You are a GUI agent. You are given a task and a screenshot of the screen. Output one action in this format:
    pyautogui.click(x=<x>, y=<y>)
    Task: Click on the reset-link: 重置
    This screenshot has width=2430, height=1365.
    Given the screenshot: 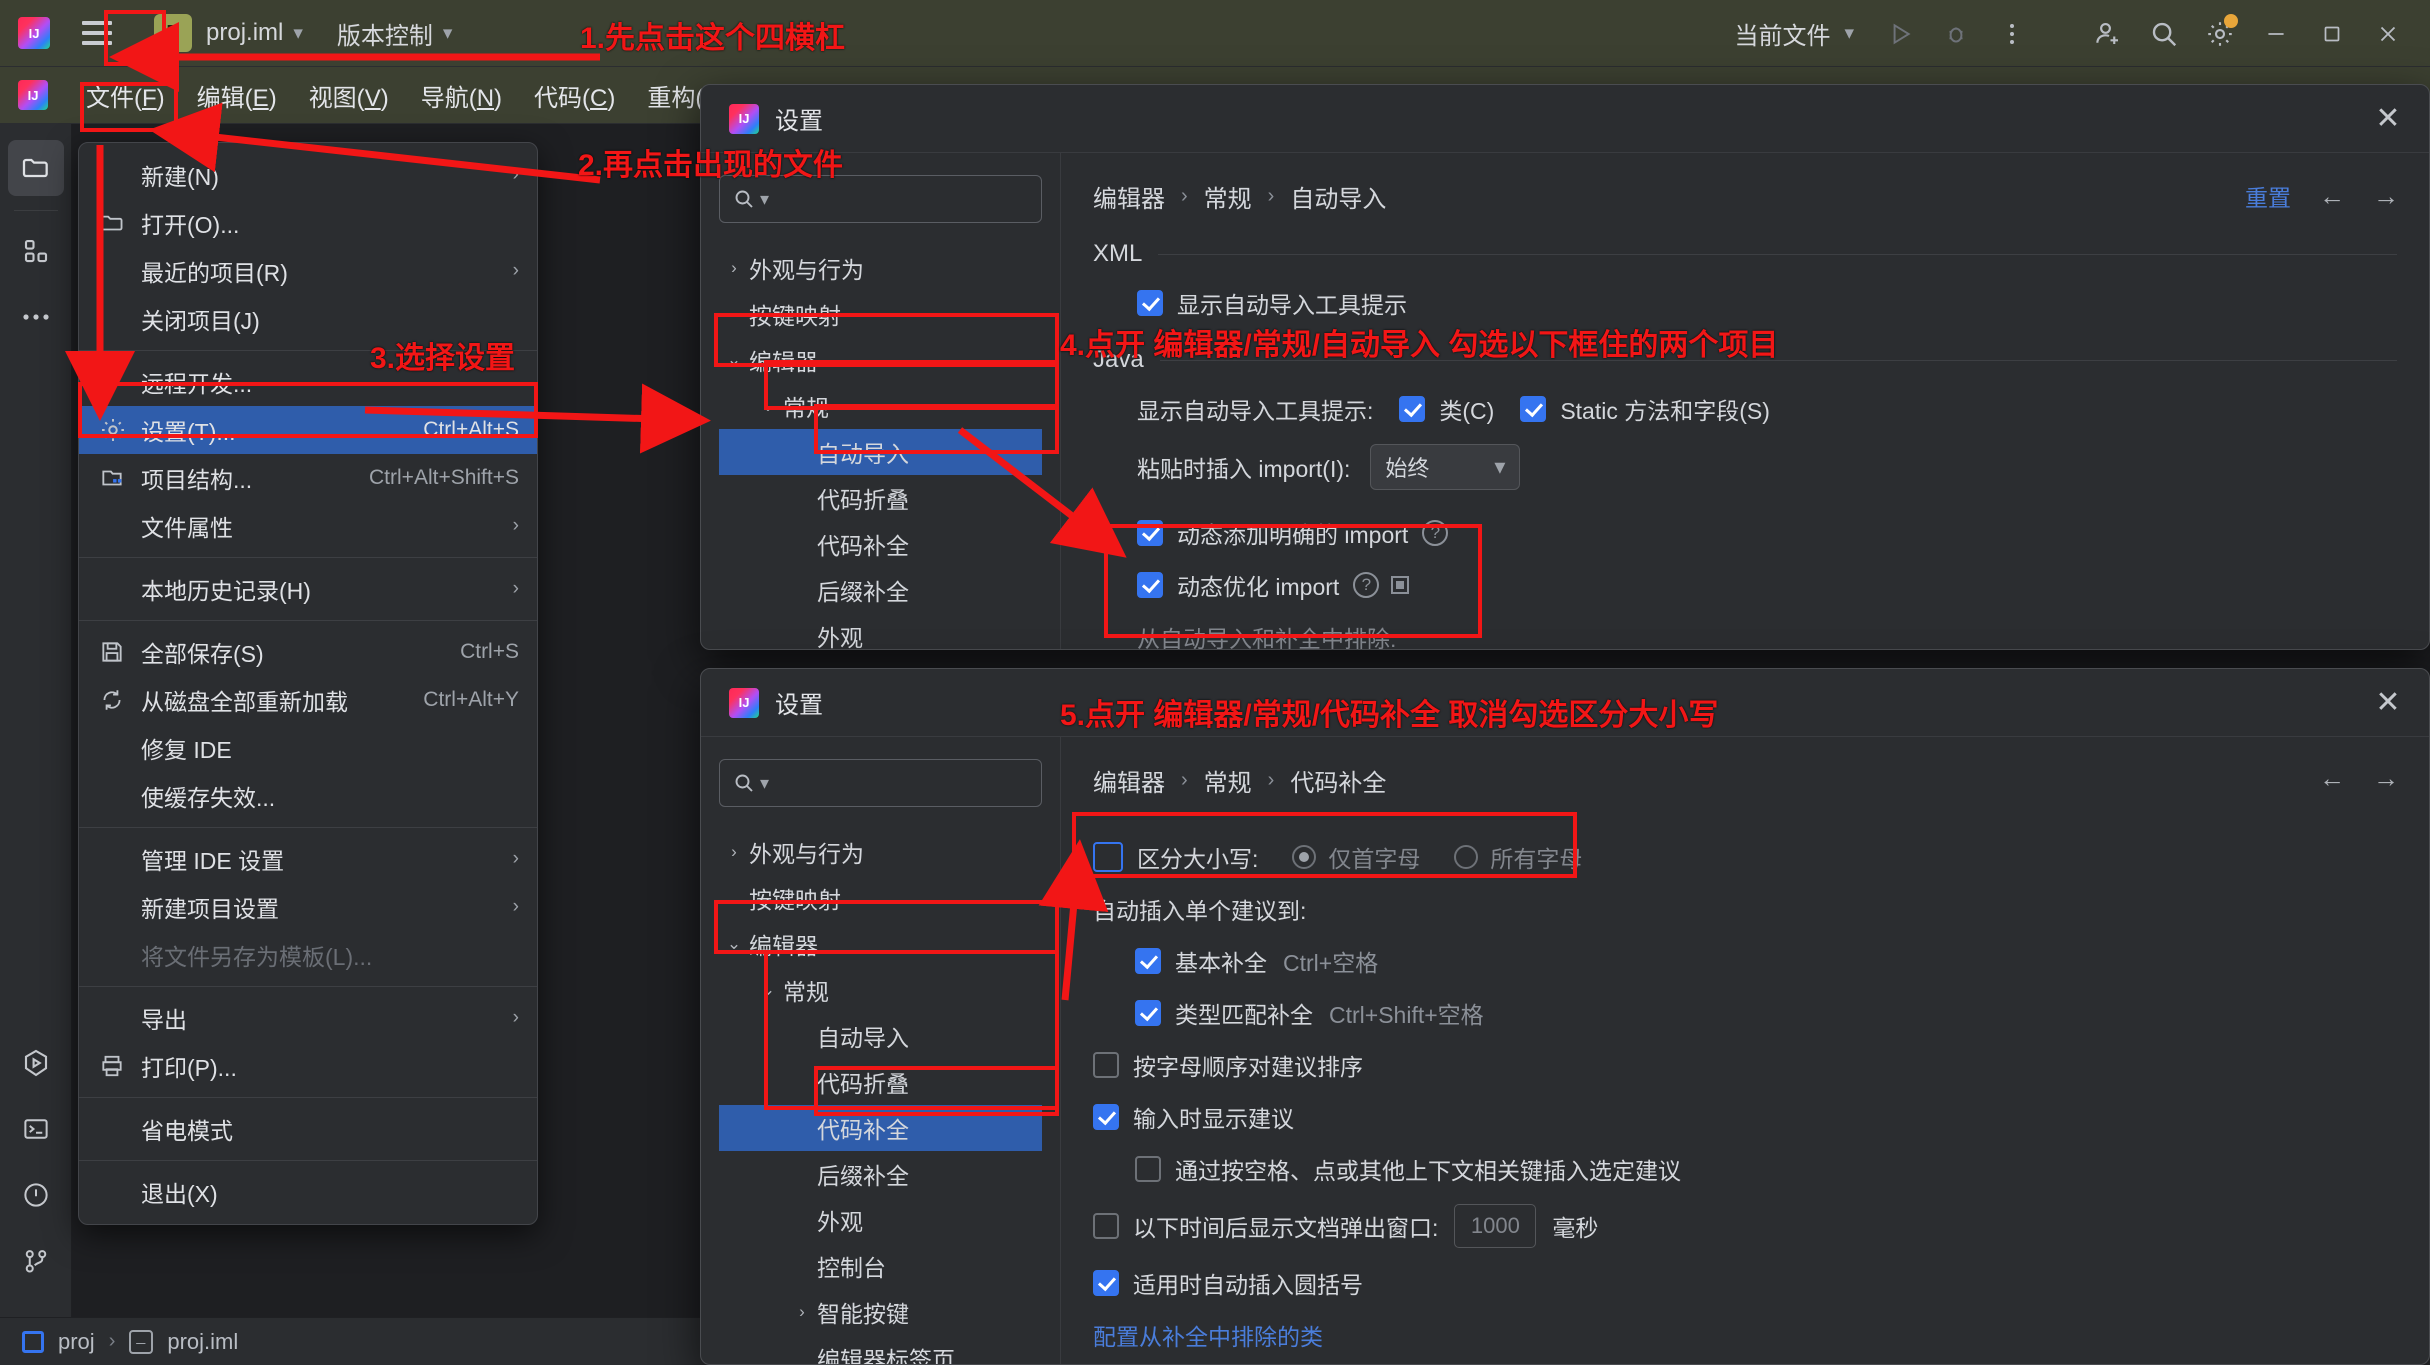 What is the action you would take?
    pyautogui.click(x=2268, y=196)
    